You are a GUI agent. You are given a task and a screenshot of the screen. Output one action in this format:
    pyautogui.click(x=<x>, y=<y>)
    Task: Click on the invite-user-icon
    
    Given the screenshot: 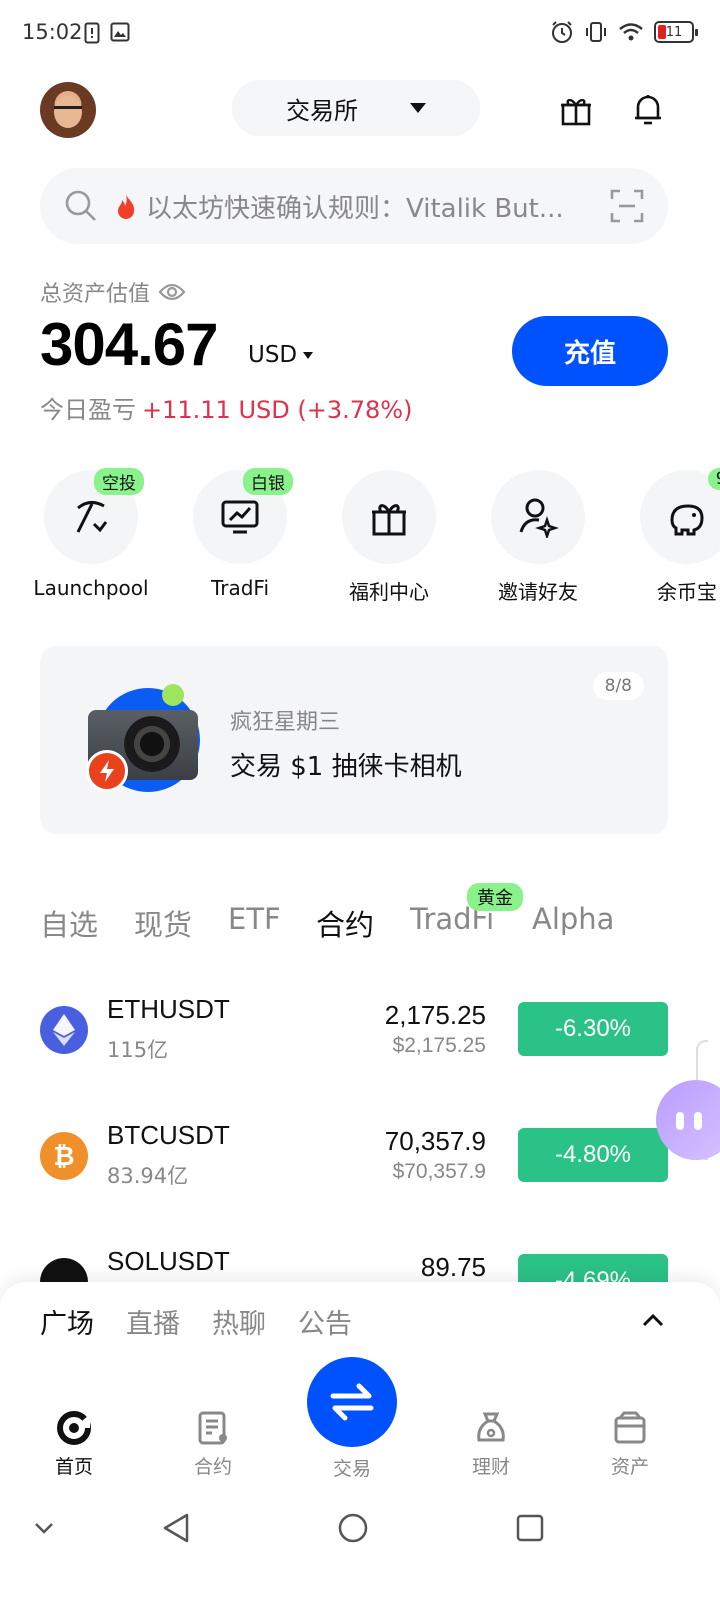 What is the action you would take?
    pyautogui.click(x=539, y=518)
    